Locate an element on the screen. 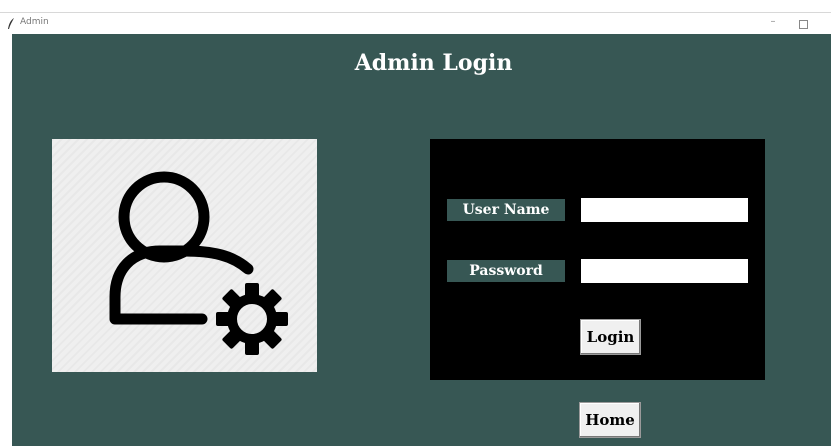 The height and width of the screenshot is (446, 831). window-titlebar: Admin – is located at coordinates (415, 23).